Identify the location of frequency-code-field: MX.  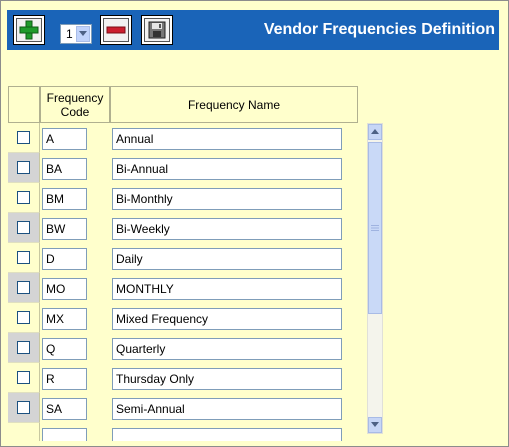
(64, 319).